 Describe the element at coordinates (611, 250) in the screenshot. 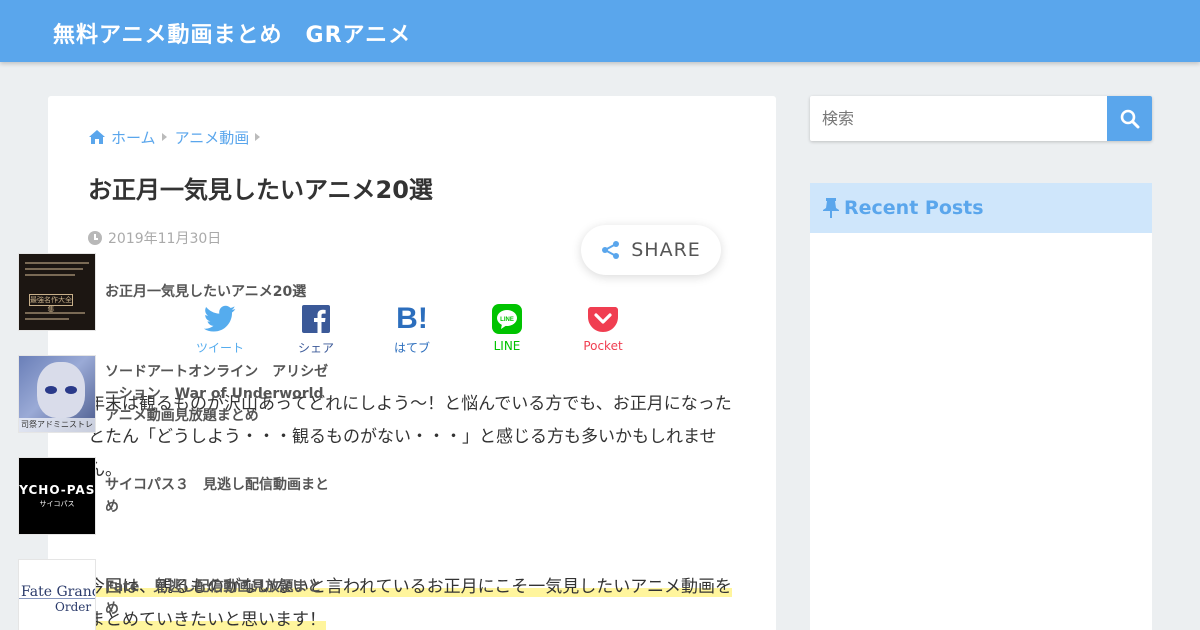

I see `share-icon` at that location.